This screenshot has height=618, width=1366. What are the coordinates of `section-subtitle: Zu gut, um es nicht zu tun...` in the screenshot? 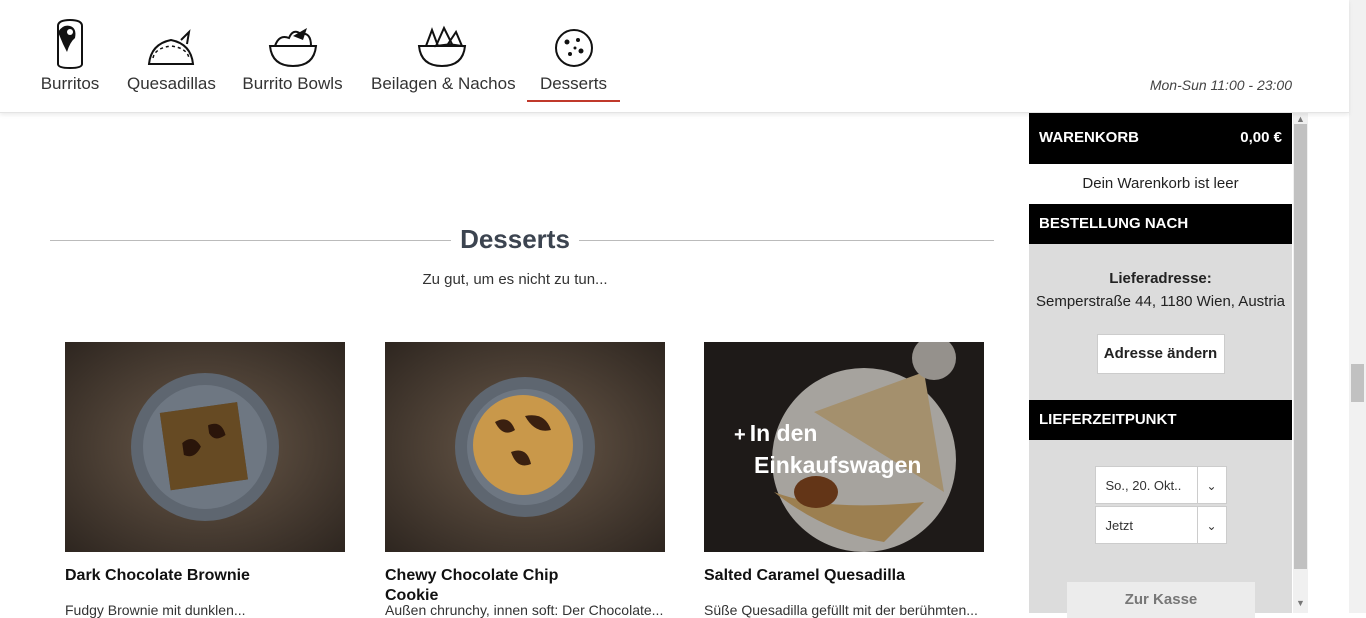 It's located at (515, 279).